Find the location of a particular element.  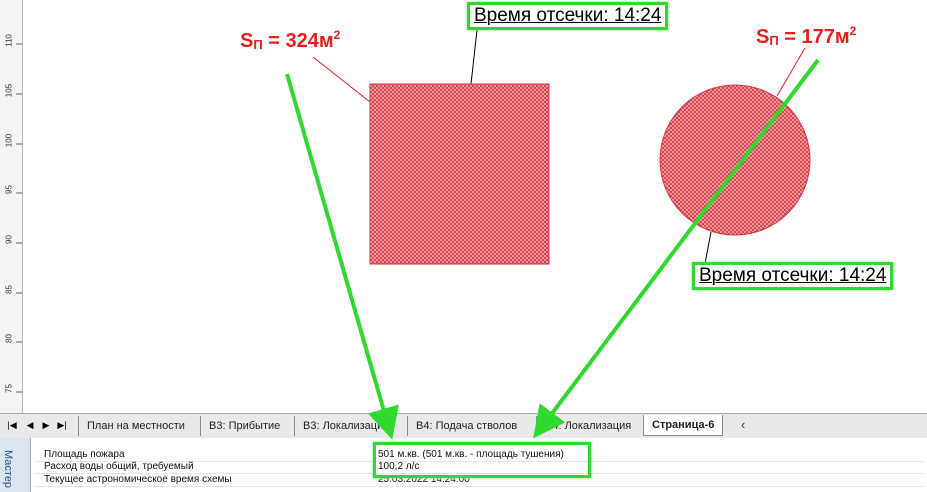

tab-v4-hoses: В4: Подача стволов is located at coordinates (466, 426).